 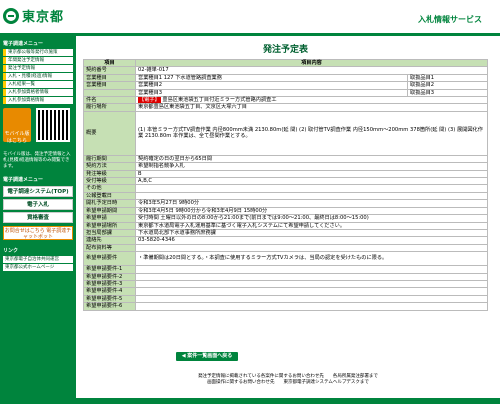 I want to click on subject-text: 豊島区東池袋五丁目付近ミラー方式管路内調査工, so click(x=219, y=100).